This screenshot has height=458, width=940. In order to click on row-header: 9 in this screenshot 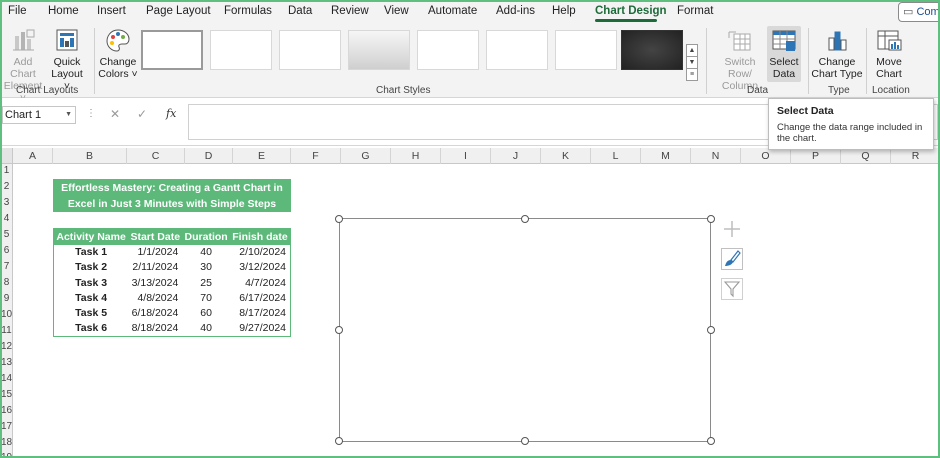, I will do `click(6, 298)`.